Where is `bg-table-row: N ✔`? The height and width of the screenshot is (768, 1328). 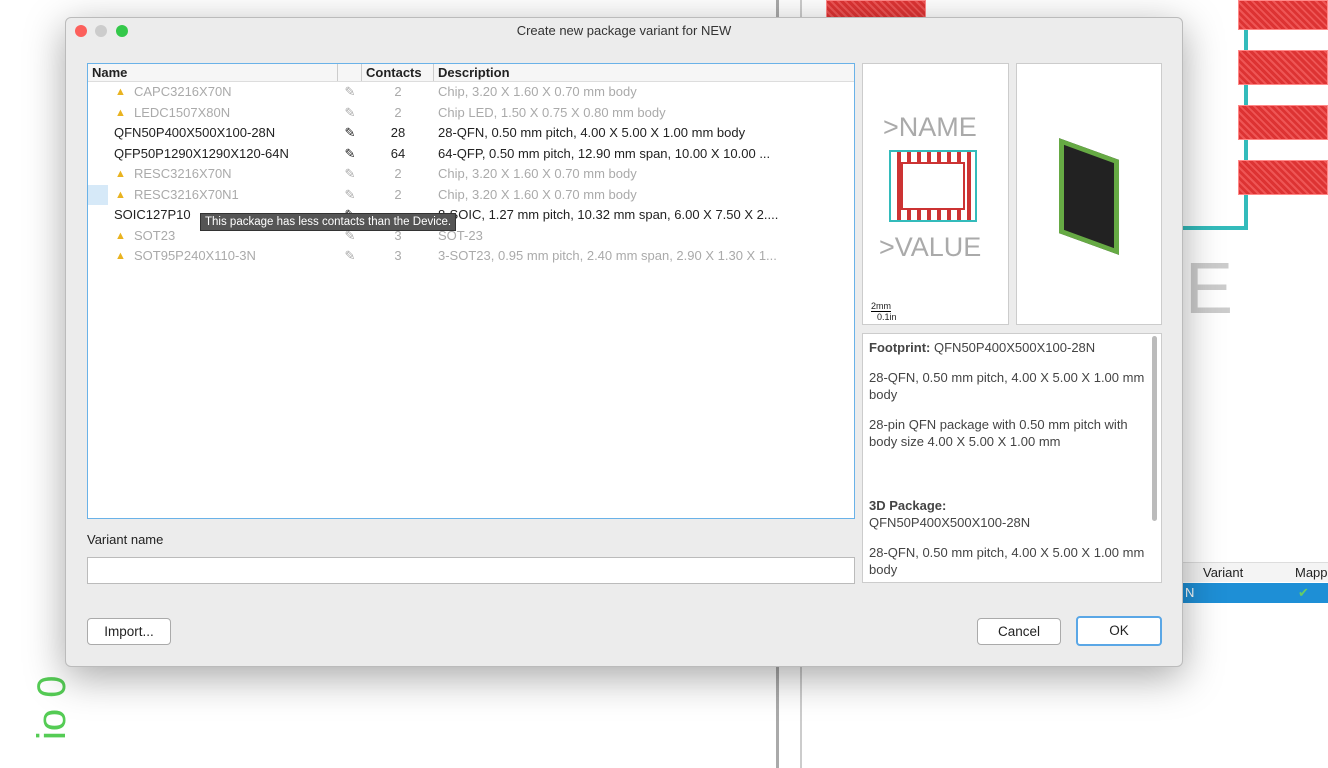 bg-table-row: N ✔ is located at coordinates (1255, 593).